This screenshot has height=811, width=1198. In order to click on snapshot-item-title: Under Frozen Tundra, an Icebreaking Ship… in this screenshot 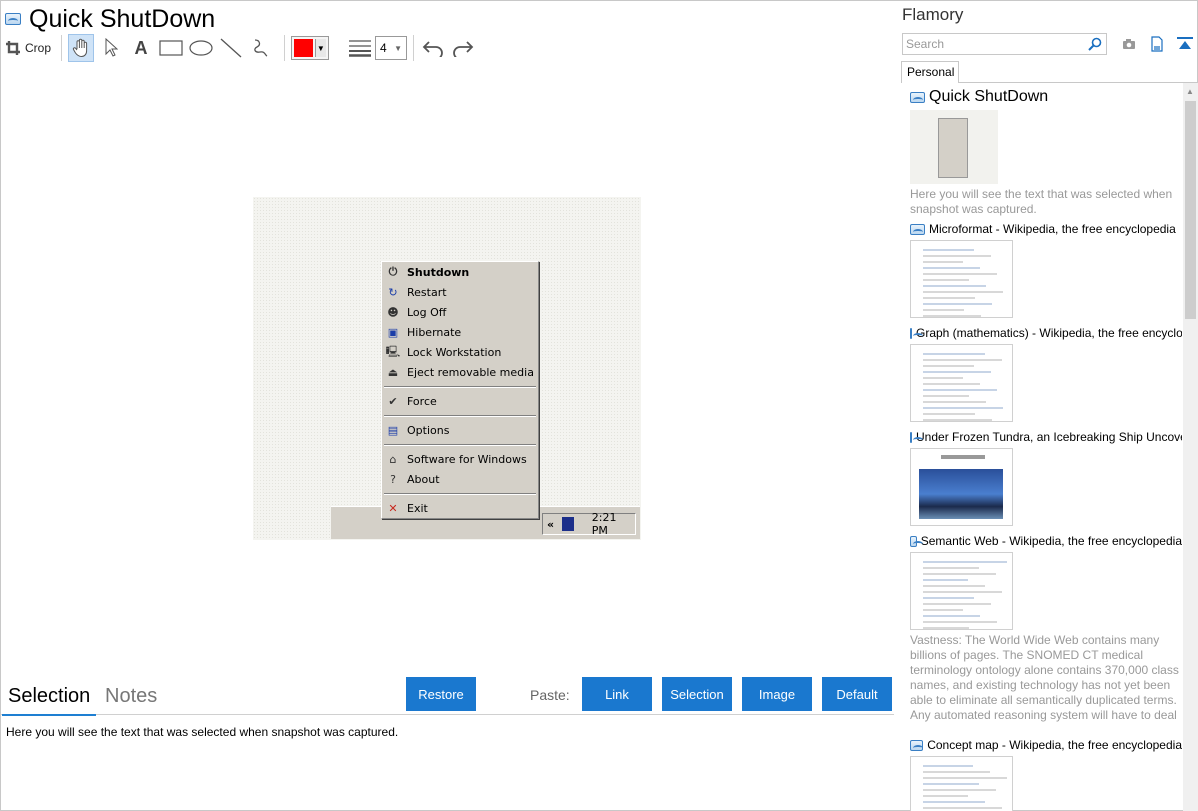, I will do `click(1049, 437)`.